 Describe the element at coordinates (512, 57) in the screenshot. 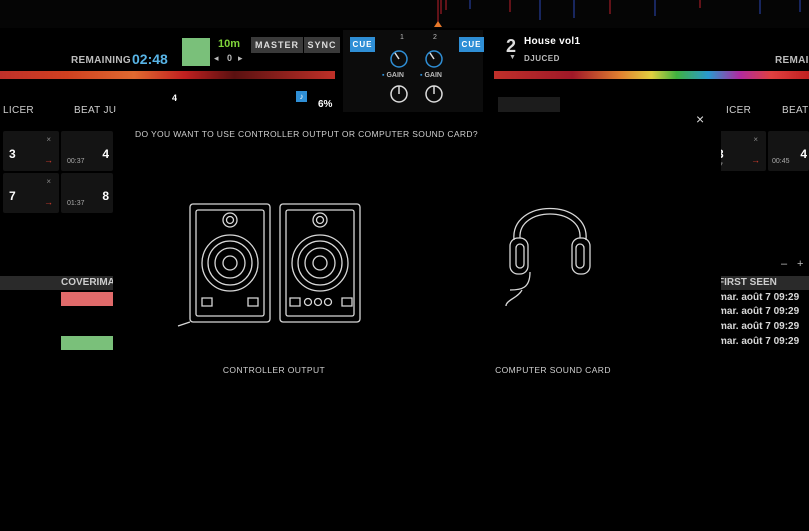

I see `deck2-dropdown-icon: ▼` at that location.